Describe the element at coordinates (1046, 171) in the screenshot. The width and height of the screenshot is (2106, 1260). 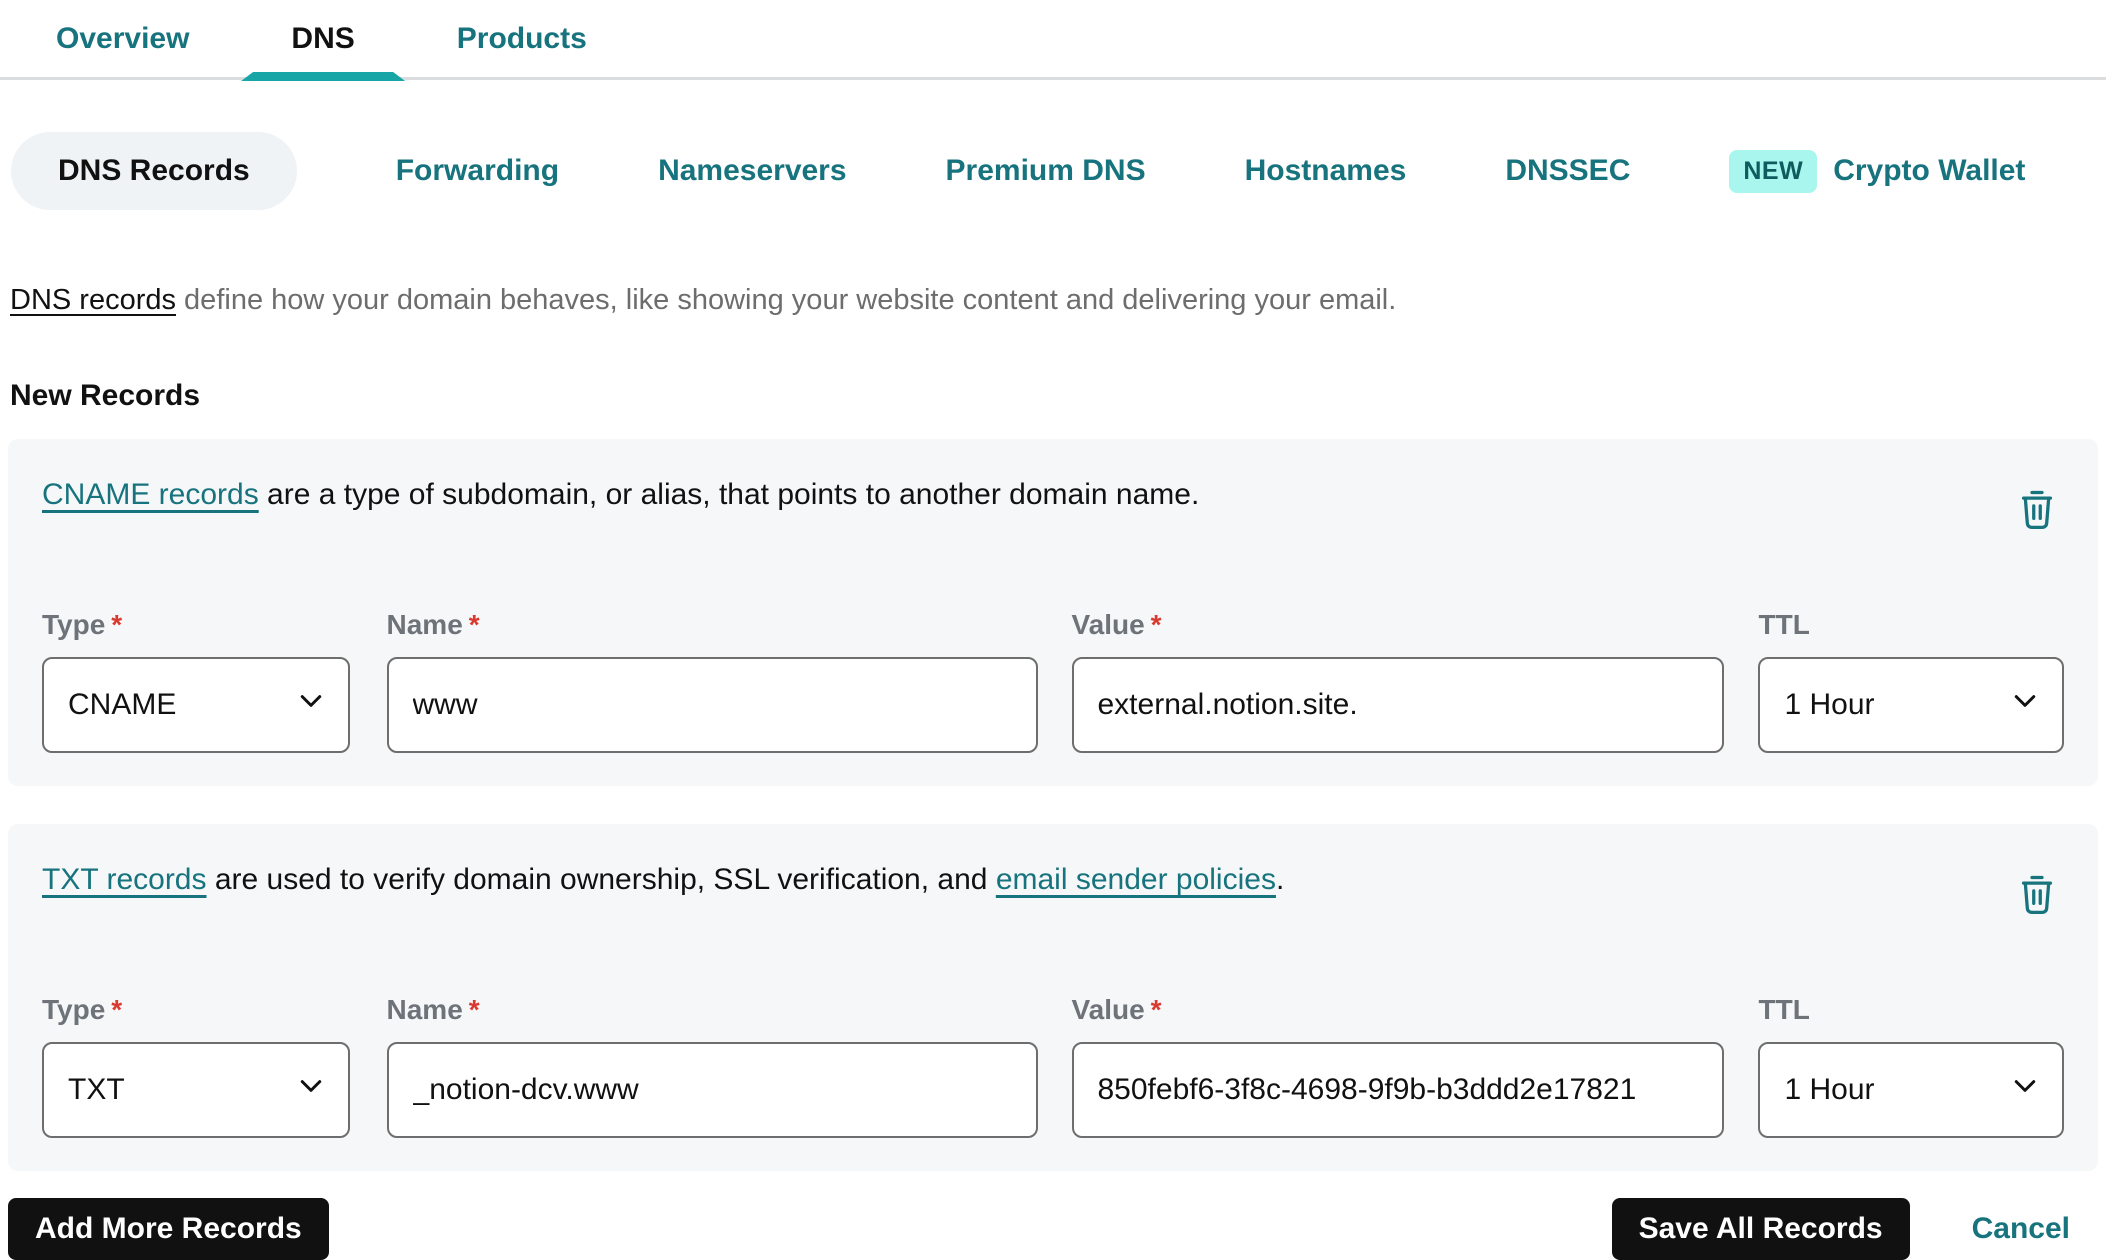
I see `subnav-item-premium-dns: Premium DNS` at that location.